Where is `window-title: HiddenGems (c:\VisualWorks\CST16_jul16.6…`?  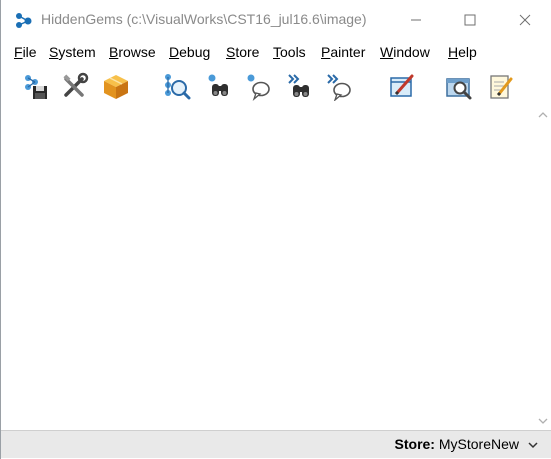 window-title: HiddenGems (c:\VisualWorks\CST16_jul16.6… is located at coordinates (204, 19).